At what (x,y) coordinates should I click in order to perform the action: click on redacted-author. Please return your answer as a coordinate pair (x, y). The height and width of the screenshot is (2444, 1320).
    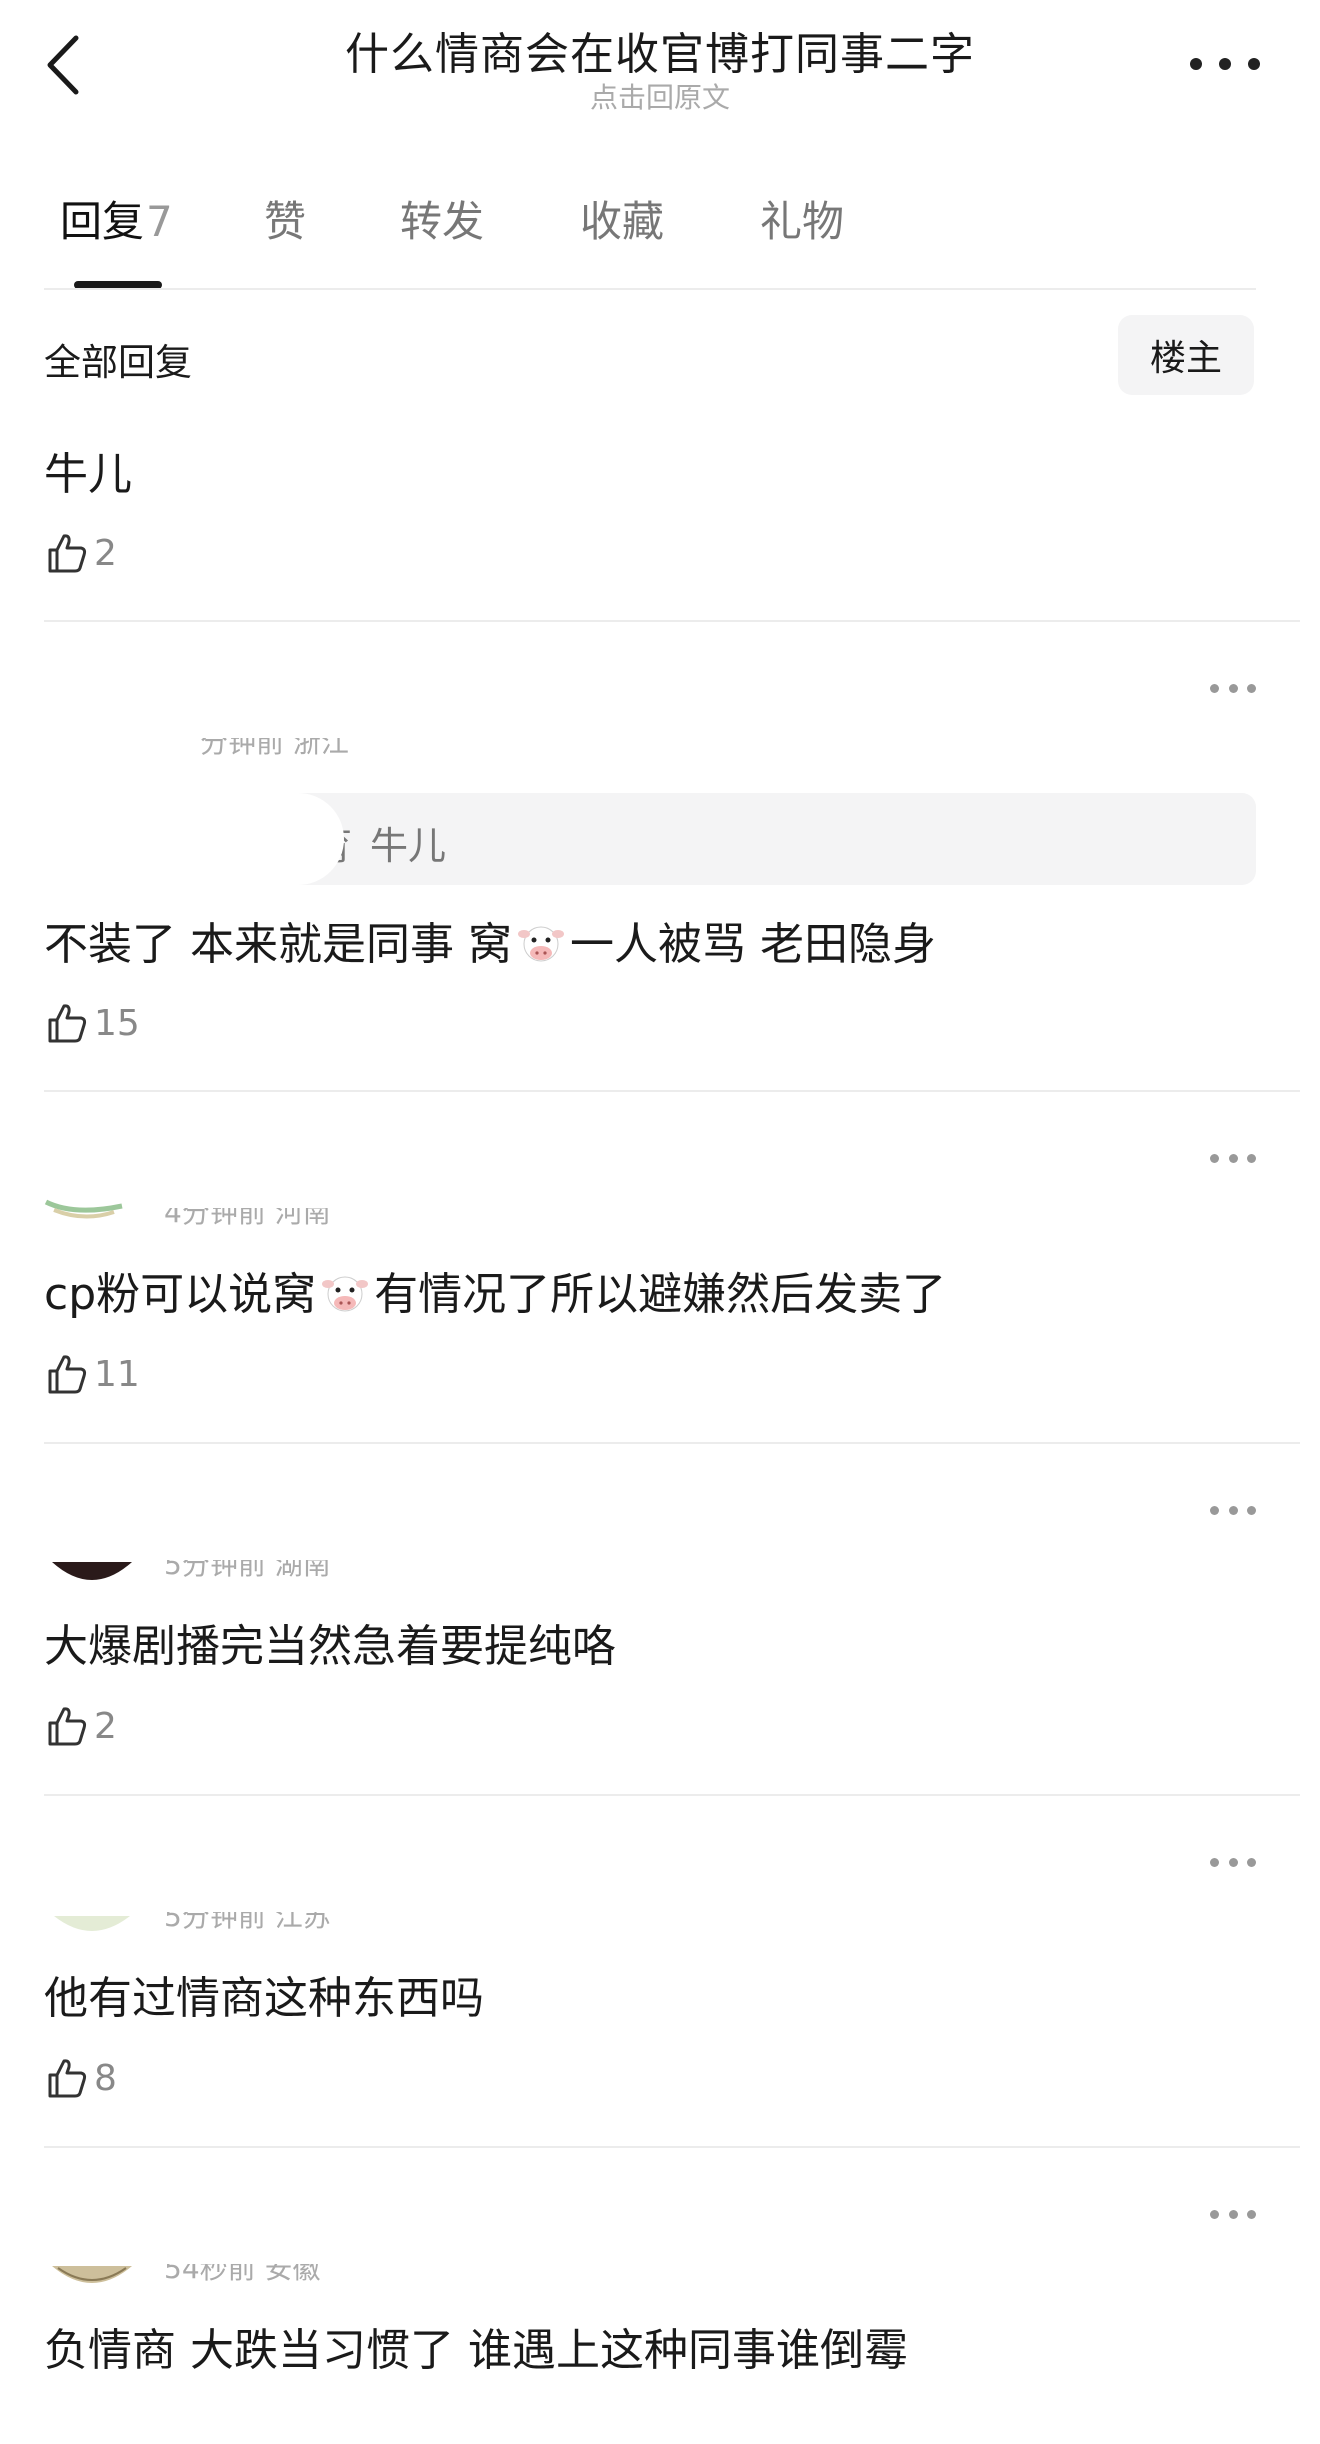
    Looking at the image, I should click on (194, 839).